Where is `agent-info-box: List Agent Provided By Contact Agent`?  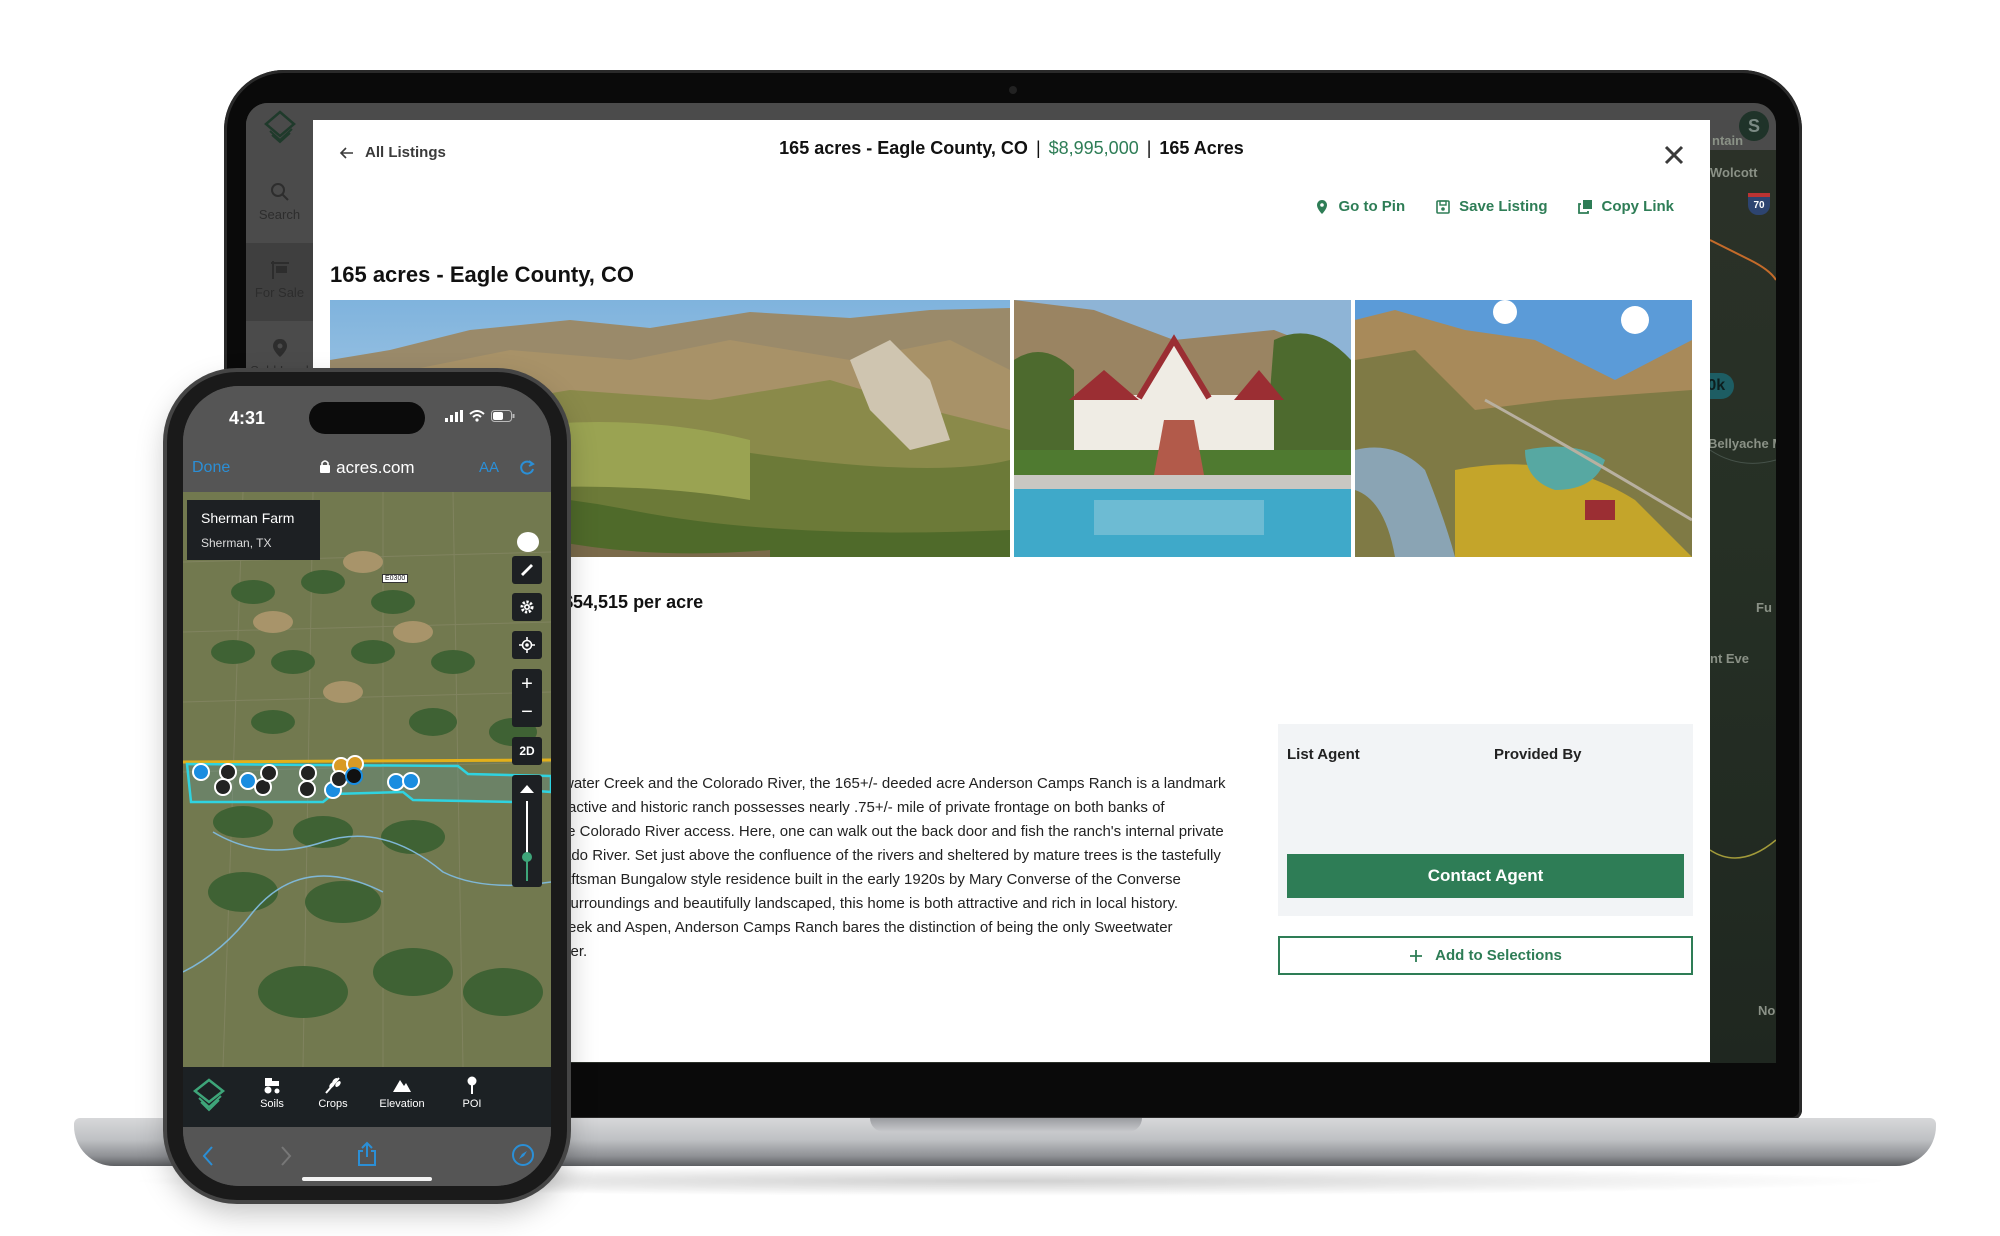 agent-info-box: List Agent Provided By Contact Agent is located at coordinates (1485, 820).